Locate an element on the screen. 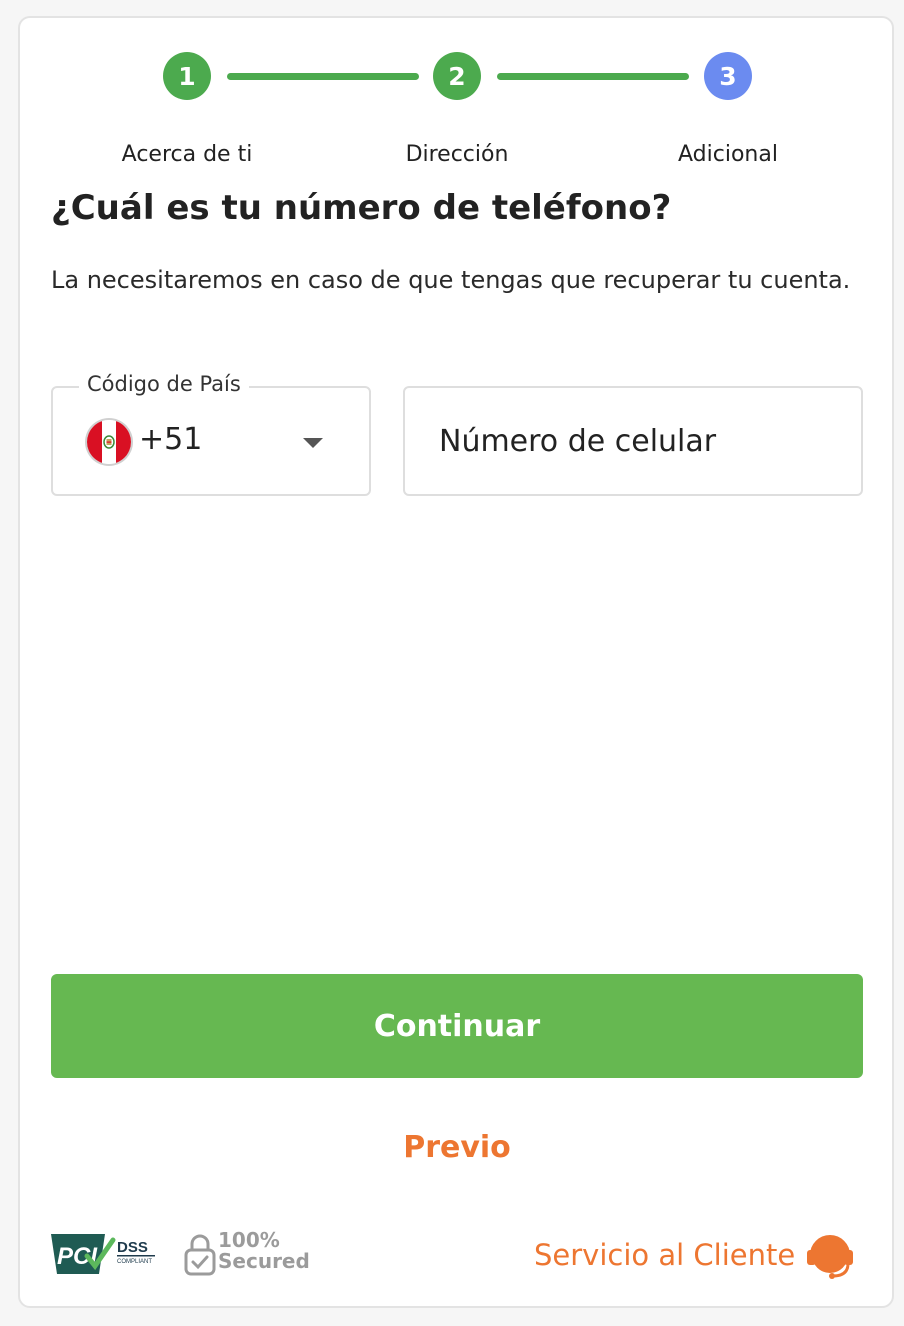 The image size is (904, 1326). step-3-number: 3 is located at coordinates (728, 76).